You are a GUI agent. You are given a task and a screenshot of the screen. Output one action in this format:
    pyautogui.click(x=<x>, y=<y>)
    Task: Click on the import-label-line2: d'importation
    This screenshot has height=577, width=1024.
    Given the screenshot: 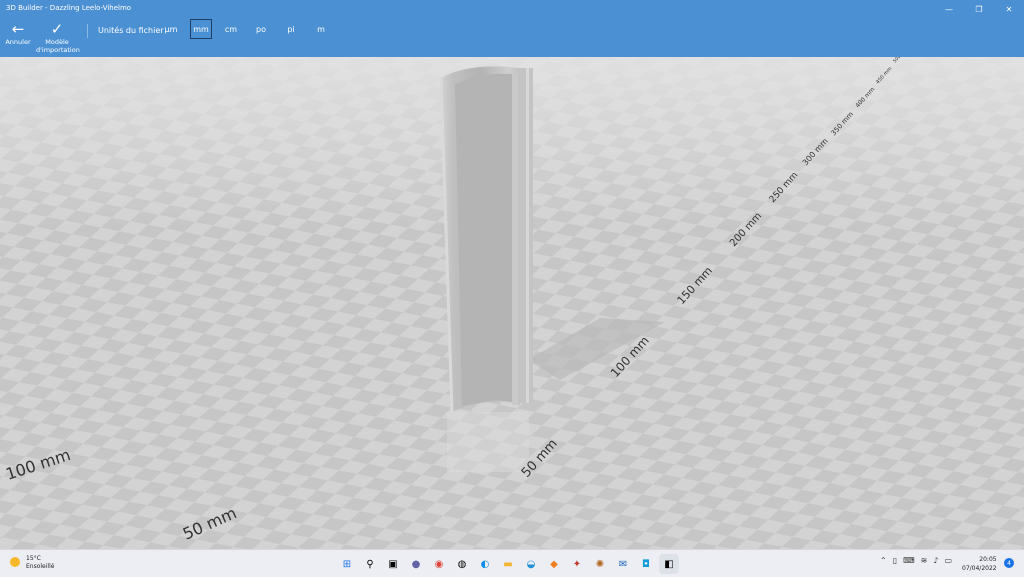 What is the action you would take?
    pyautogui.click(x=58, y=50)
    